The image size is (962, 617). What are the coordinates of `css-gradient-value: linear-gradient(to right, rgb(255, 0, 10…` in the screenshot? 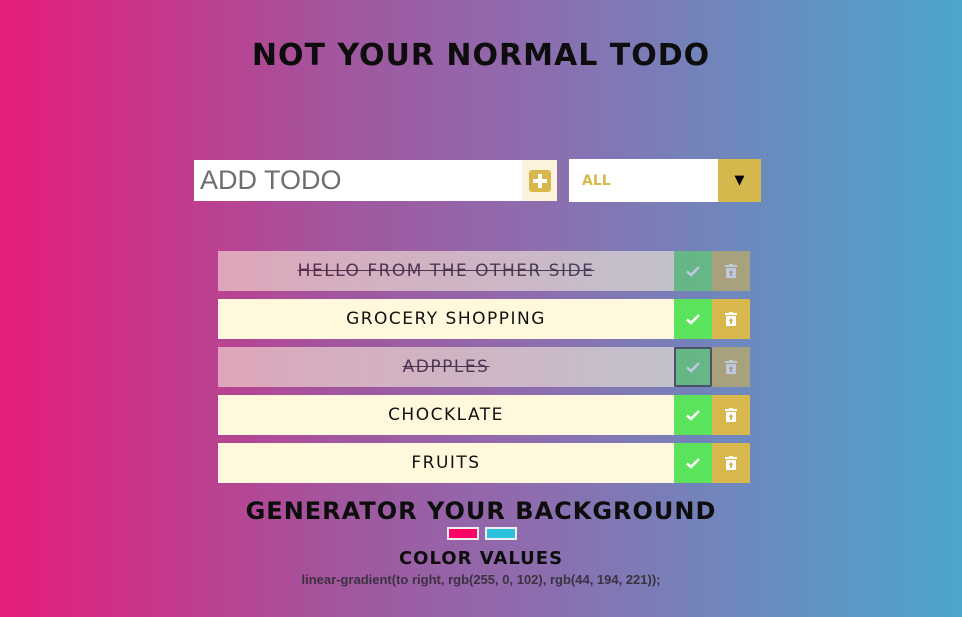 It's located at (481, 579).